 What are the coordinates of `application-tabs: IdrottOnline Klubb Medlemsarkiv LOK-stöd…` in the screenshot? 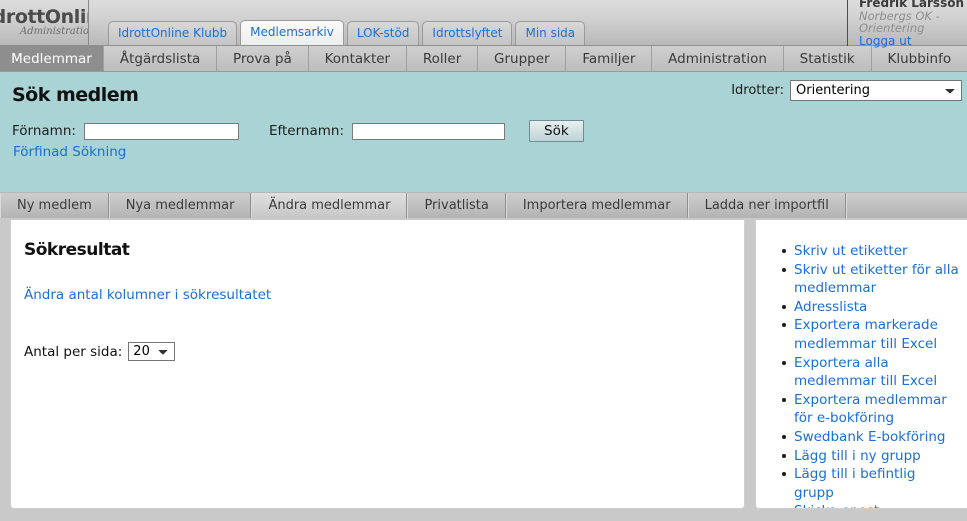 It's located at (347, 32).